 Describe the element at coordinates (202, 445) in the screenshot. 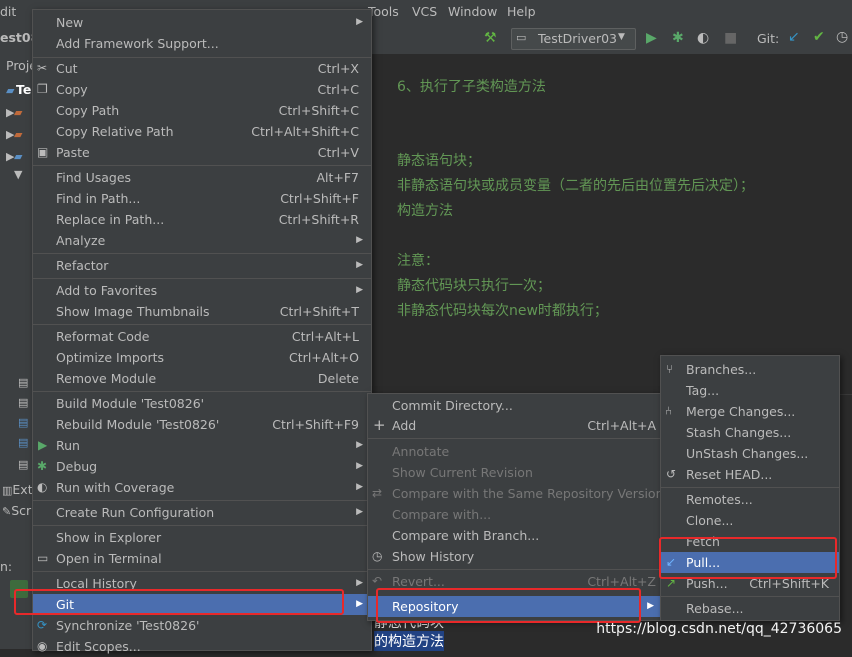

I see `menu-item-run: ▶ Run ▶` at that location.